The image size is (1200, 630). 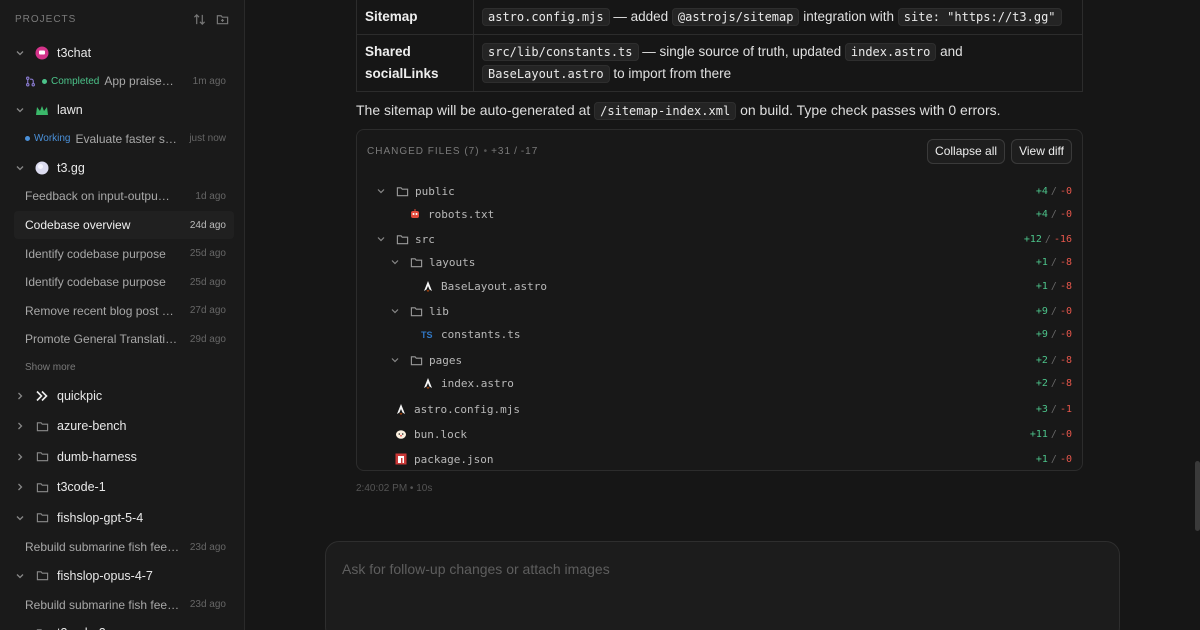 What do you see at coordinates (1051, 434) in the screenshot?
I see `file-stats: +11/-0` at bounding box center [1051, 434].